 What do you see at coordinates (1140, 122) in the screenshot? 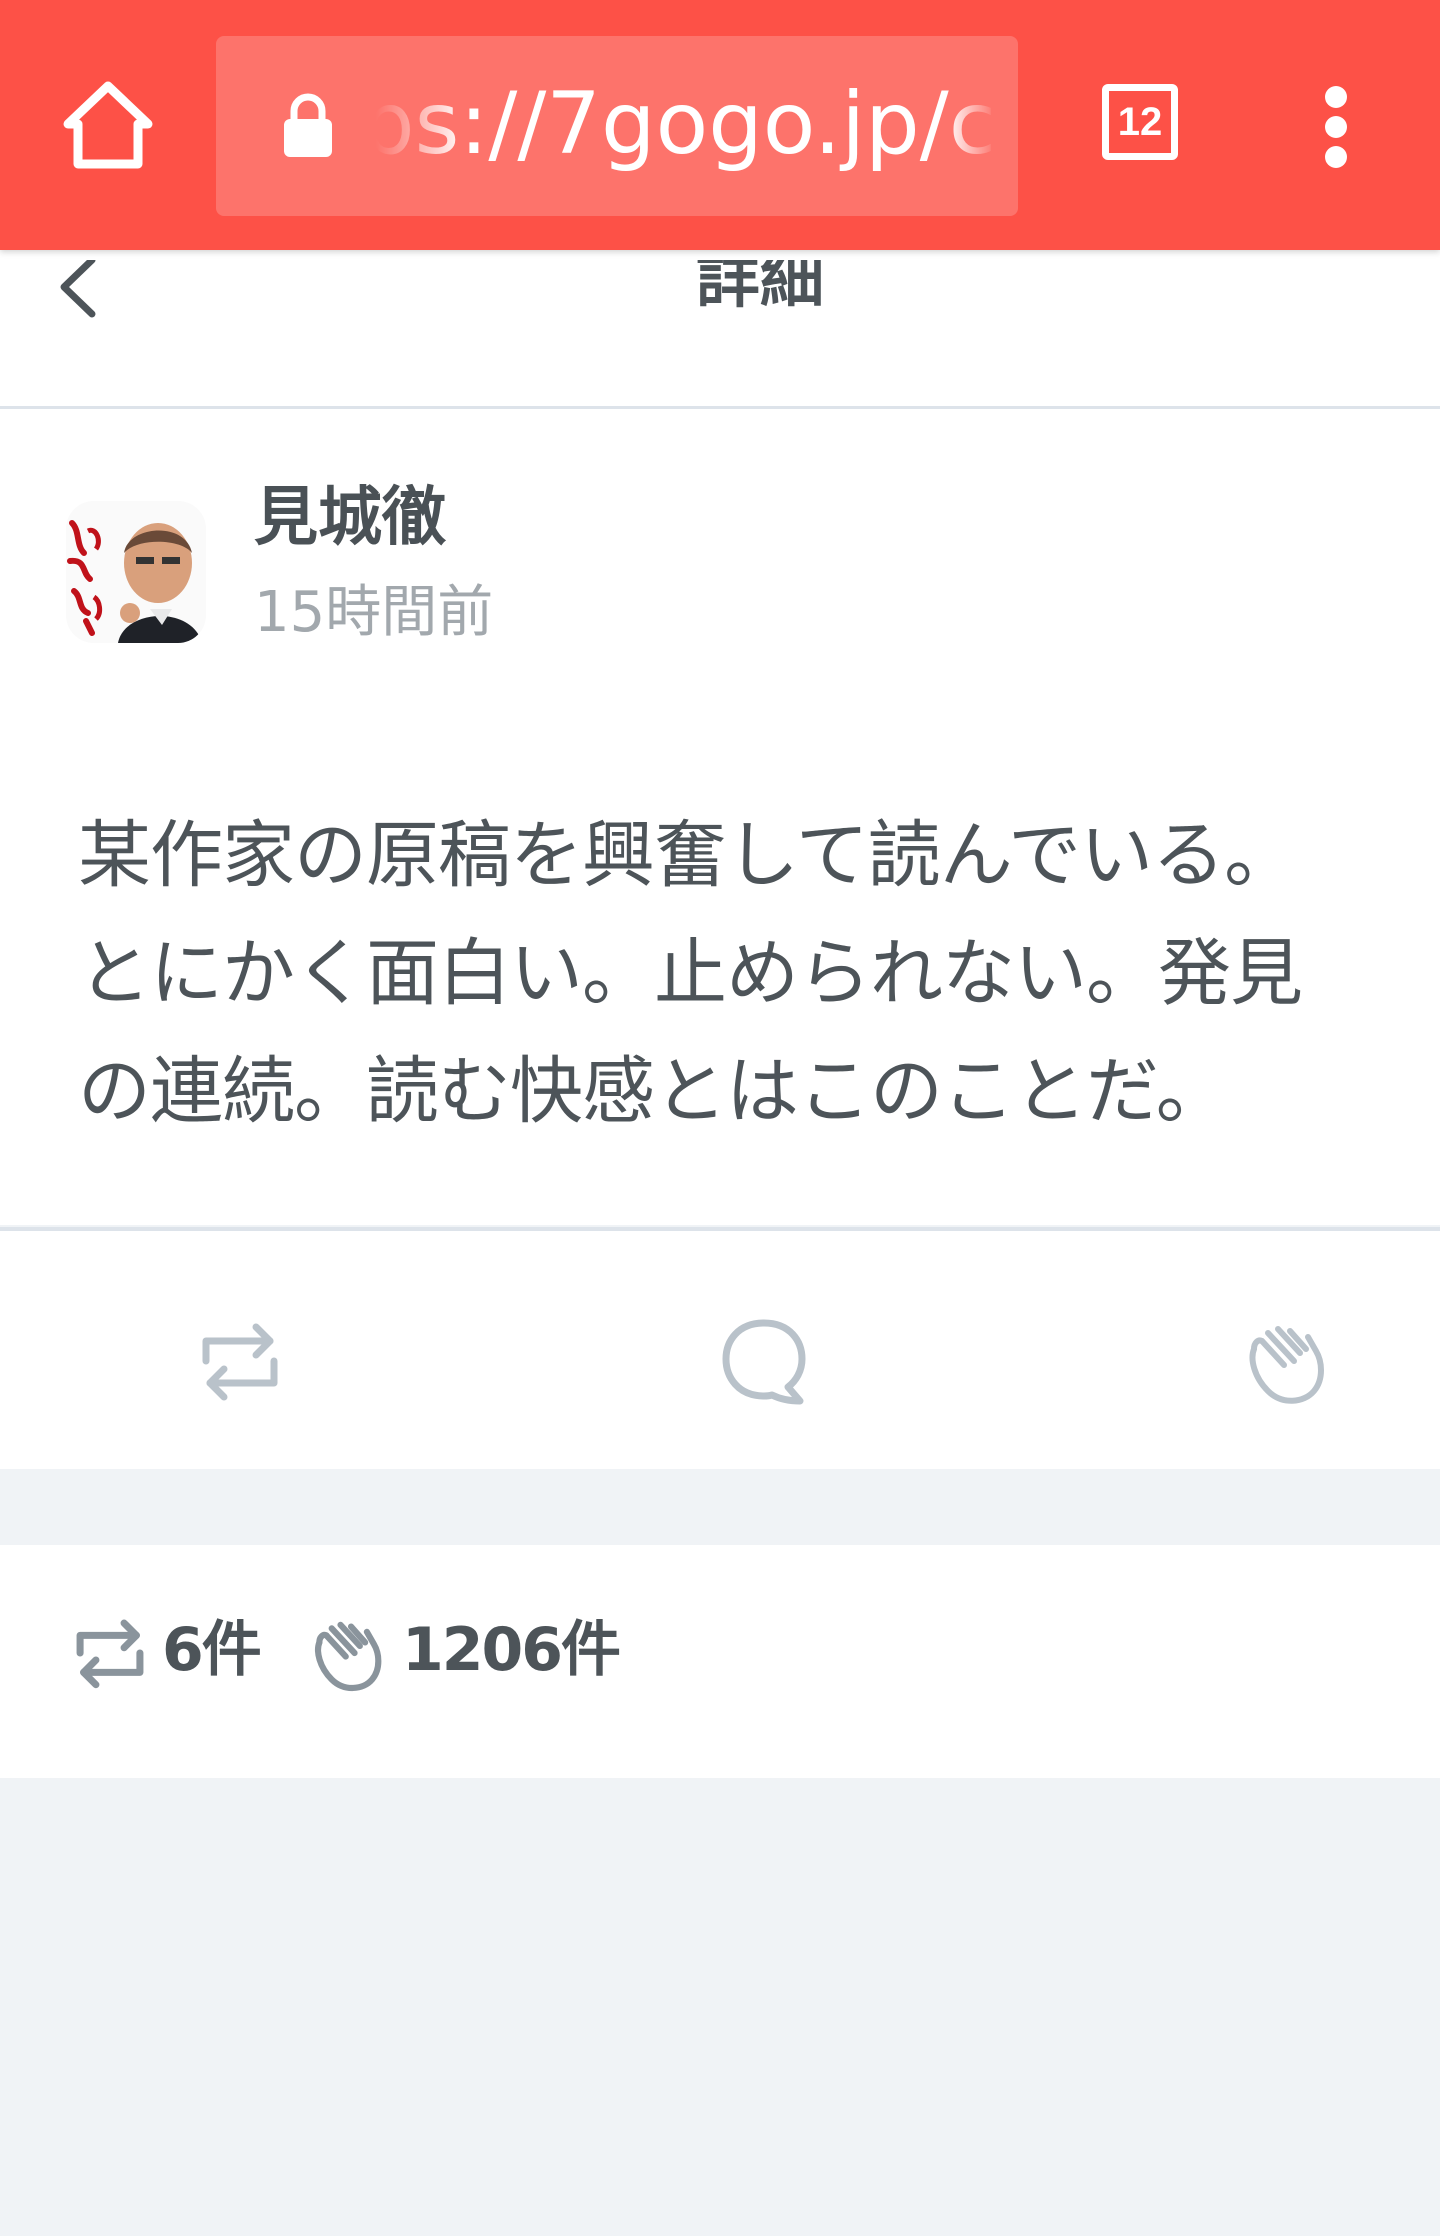
I see `tab-switcher-icon: 12` at bounding box center [1140, 122].